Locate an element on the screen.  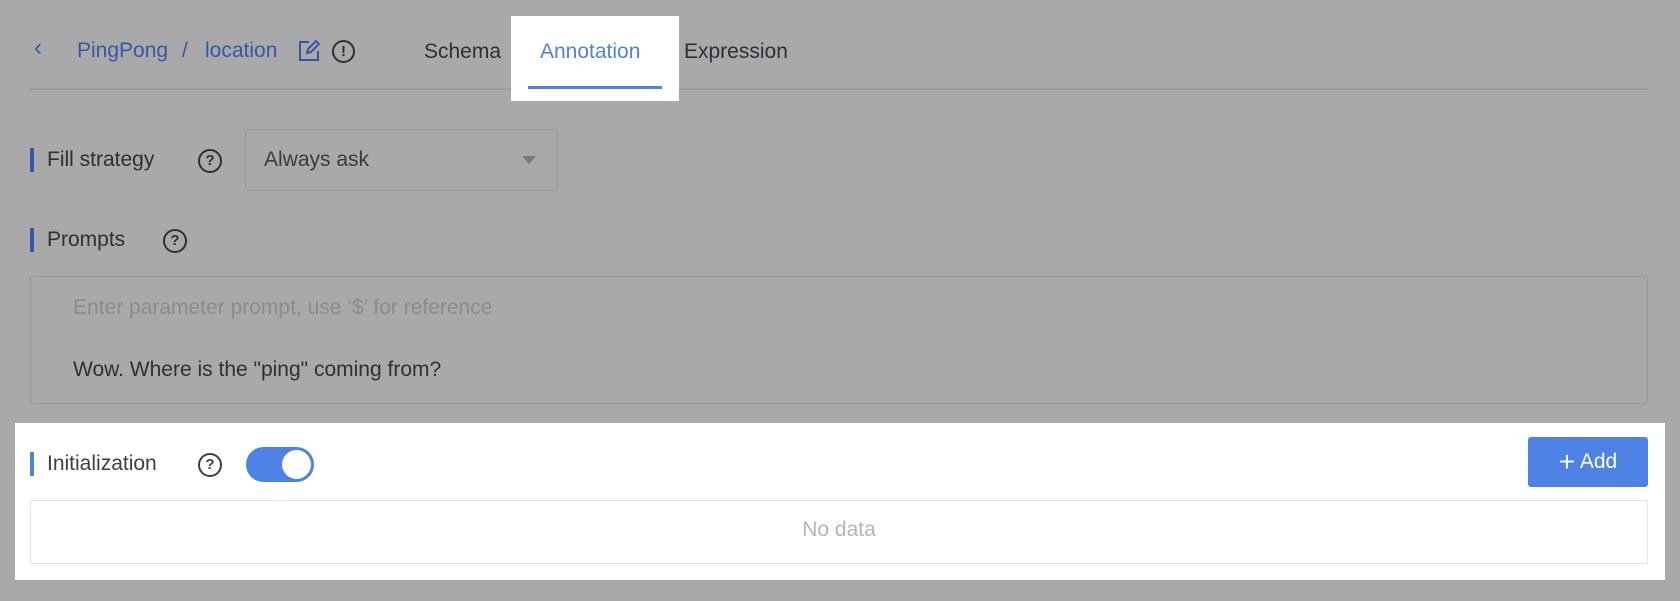
tab-expression: Expression is located at coordinates (736, 52).